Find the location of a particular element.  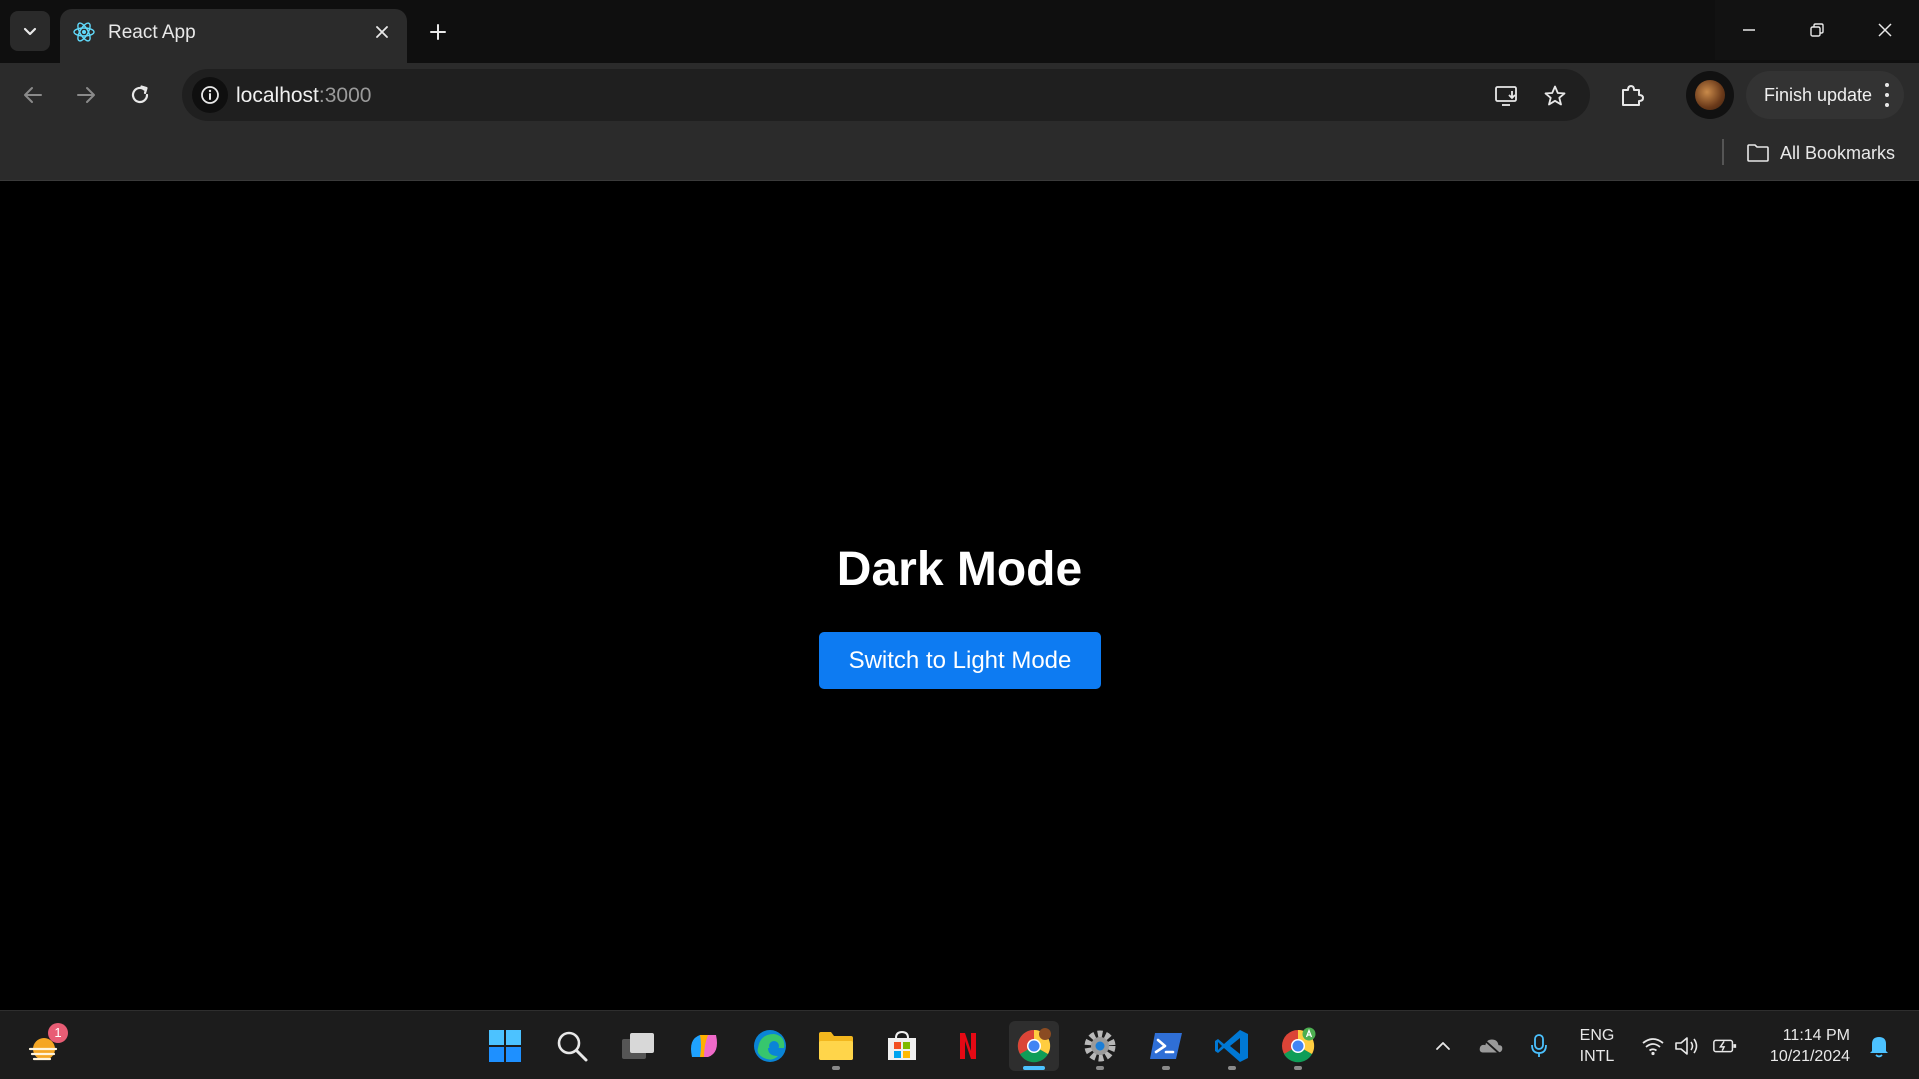

address-bar: localhost:3000 is located at coordinates (886, 95).